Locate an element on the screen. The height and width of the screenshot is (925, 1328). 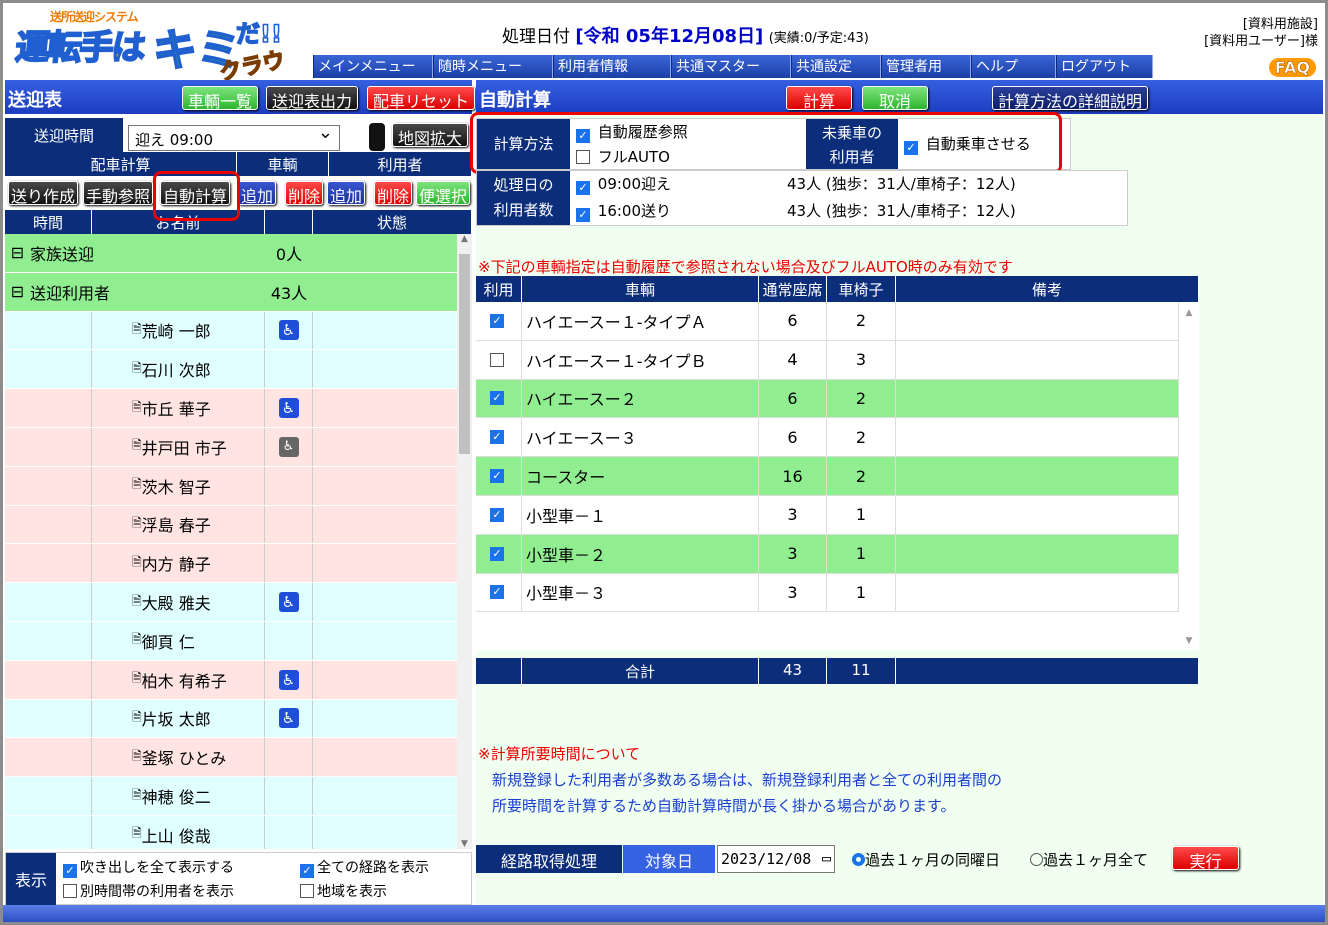
target-date-input: 2023/12/08 ▭ is located at coordinates (776, 859).